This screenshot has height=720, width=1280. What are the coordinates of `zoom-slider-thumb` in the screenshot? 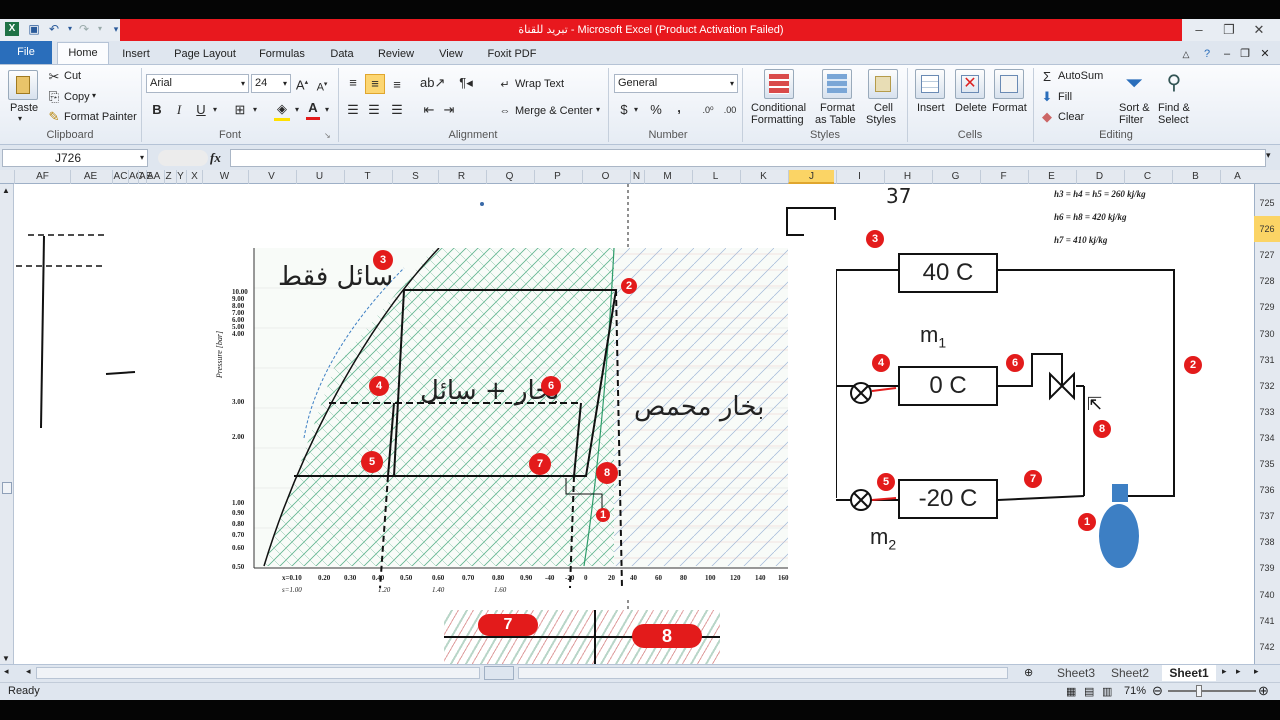 It's located at (1199, 691).